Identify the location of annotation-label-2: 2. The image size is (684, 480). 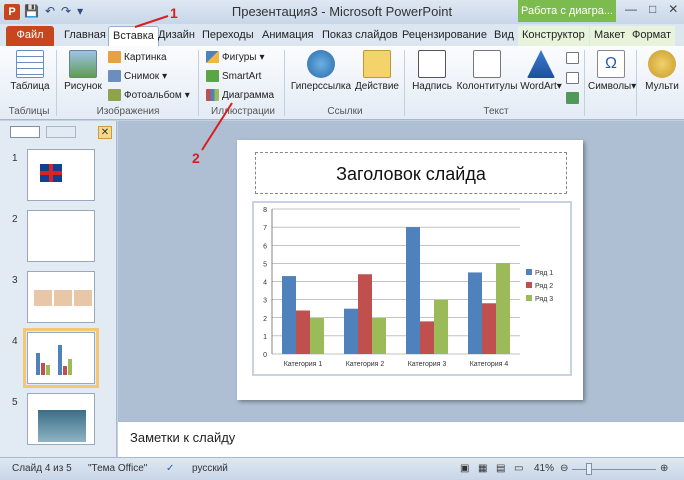
(196, 158).